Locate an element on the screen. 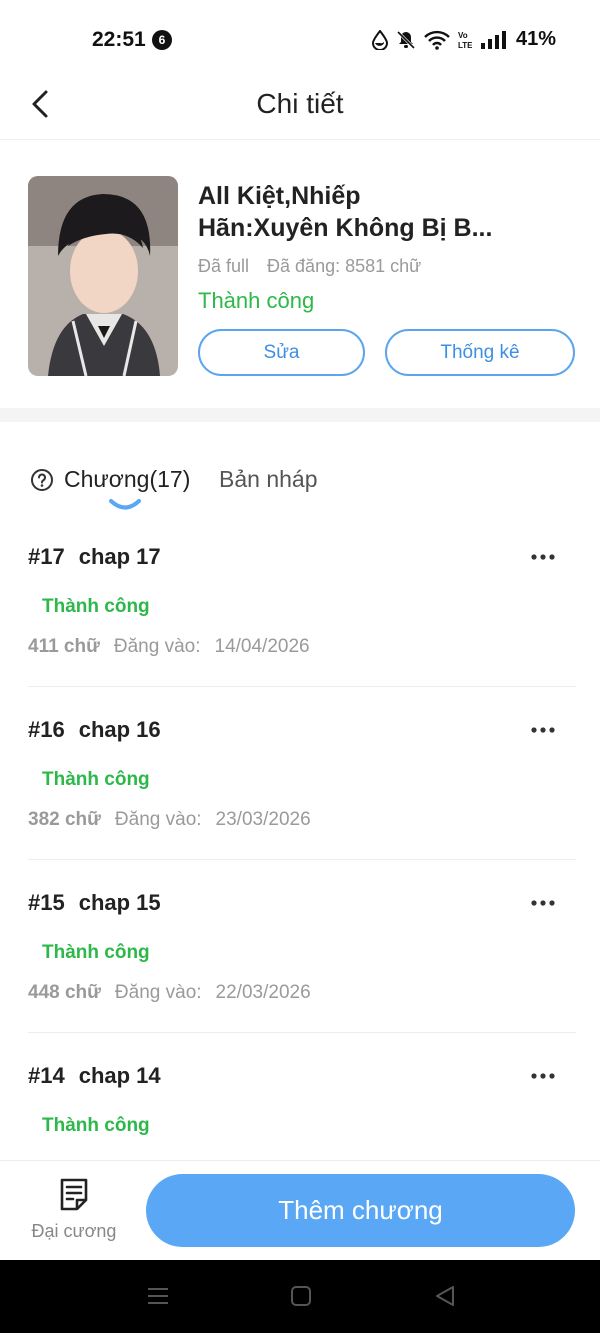  chapter-number: #17 is located at coordinates (46, 556).